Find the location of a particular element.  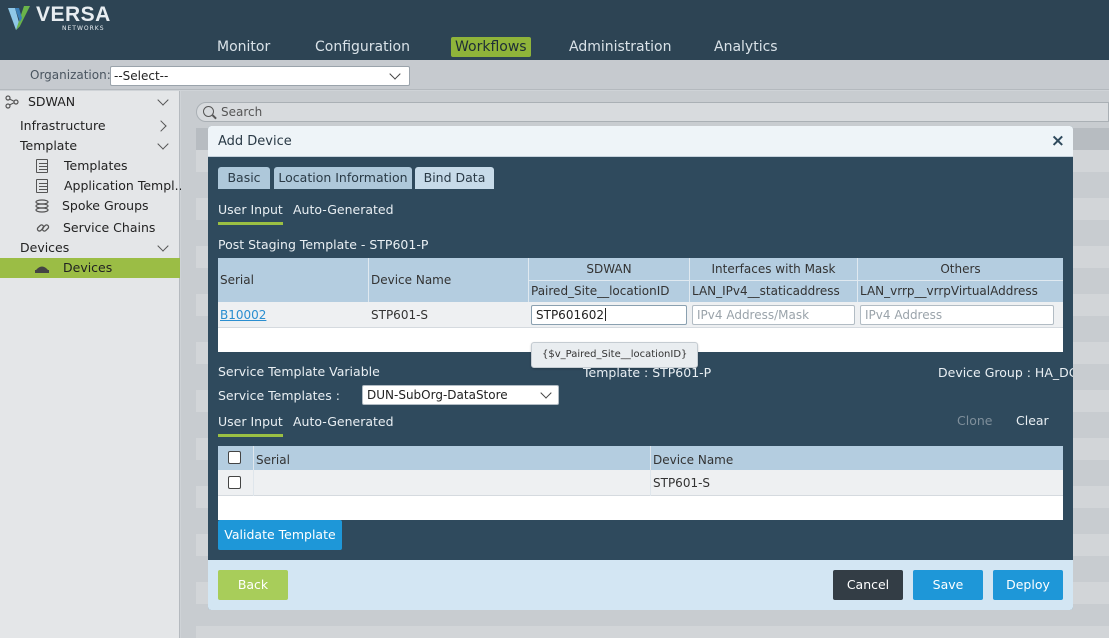

sidebar-item-label: Spoke Groups is located at coordinates (105, 205).